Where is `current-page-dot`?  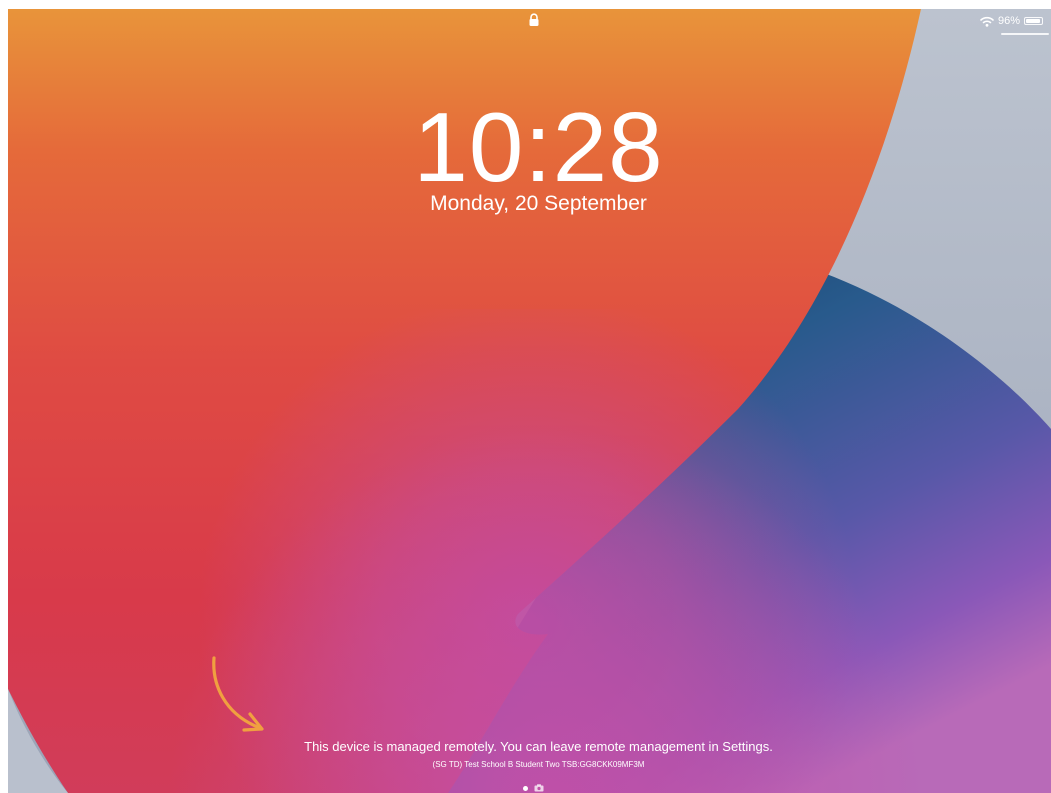
current-page-dot is located at coordinates (525, 788).